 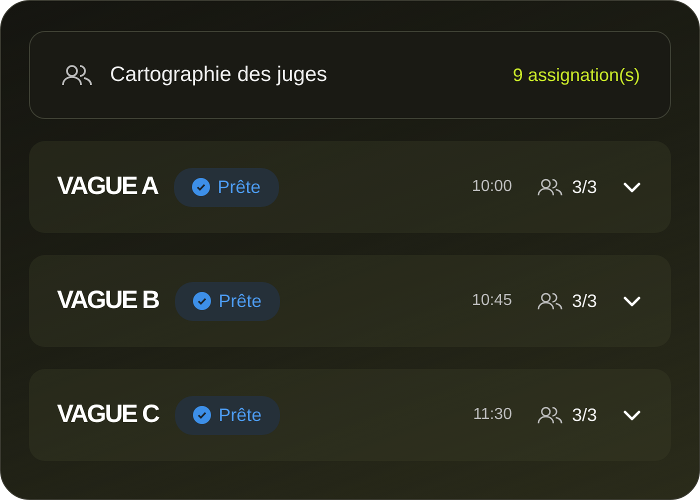 What do you see at coordinates (576, 75) in the screenshot?
I see `assignment-count: 9 assignation(s)` at bounding box center [576, 75].